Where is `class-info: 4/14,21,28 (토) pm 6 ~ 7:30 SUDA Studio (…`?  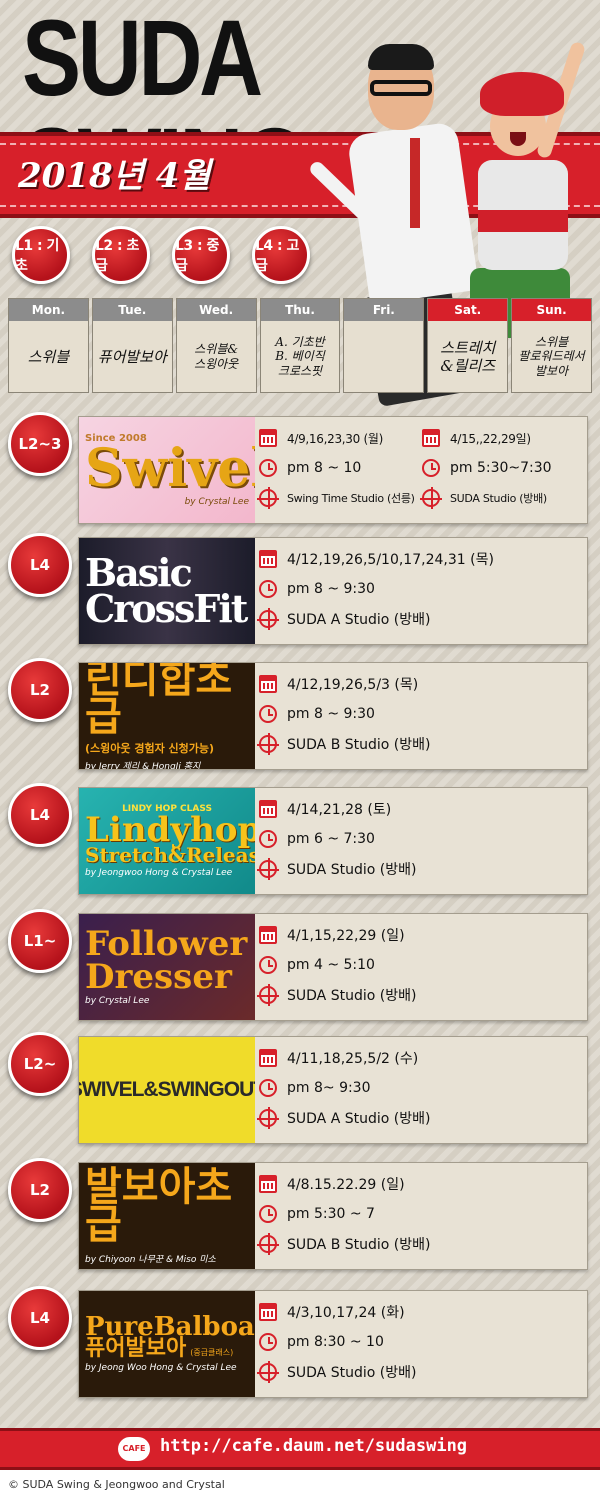 class-info: 4/14,21,28 (토) pm 6 ~ 7:30 SUDA Studio (… is located at coordinates (421, 839).